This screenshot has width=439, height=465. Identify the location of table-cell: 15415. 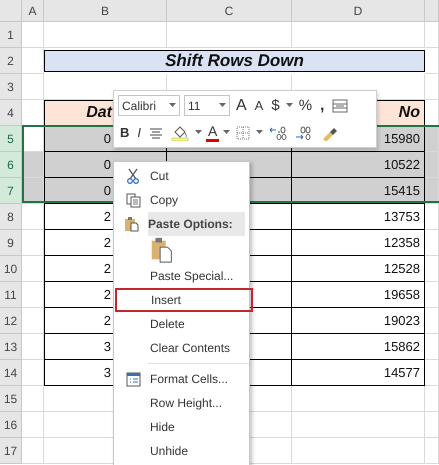
(358, 191).